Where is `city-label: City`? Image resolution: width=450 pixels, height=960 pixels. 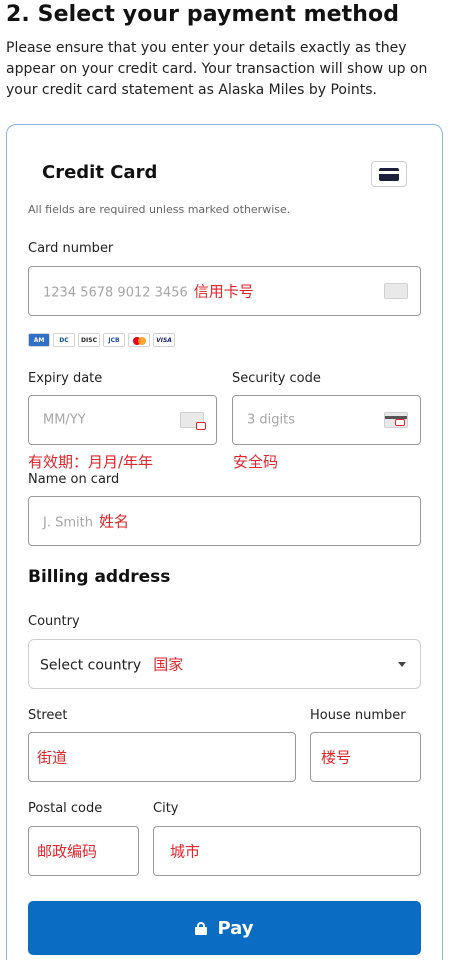 city-label: City is located at coordinates (166, 808).